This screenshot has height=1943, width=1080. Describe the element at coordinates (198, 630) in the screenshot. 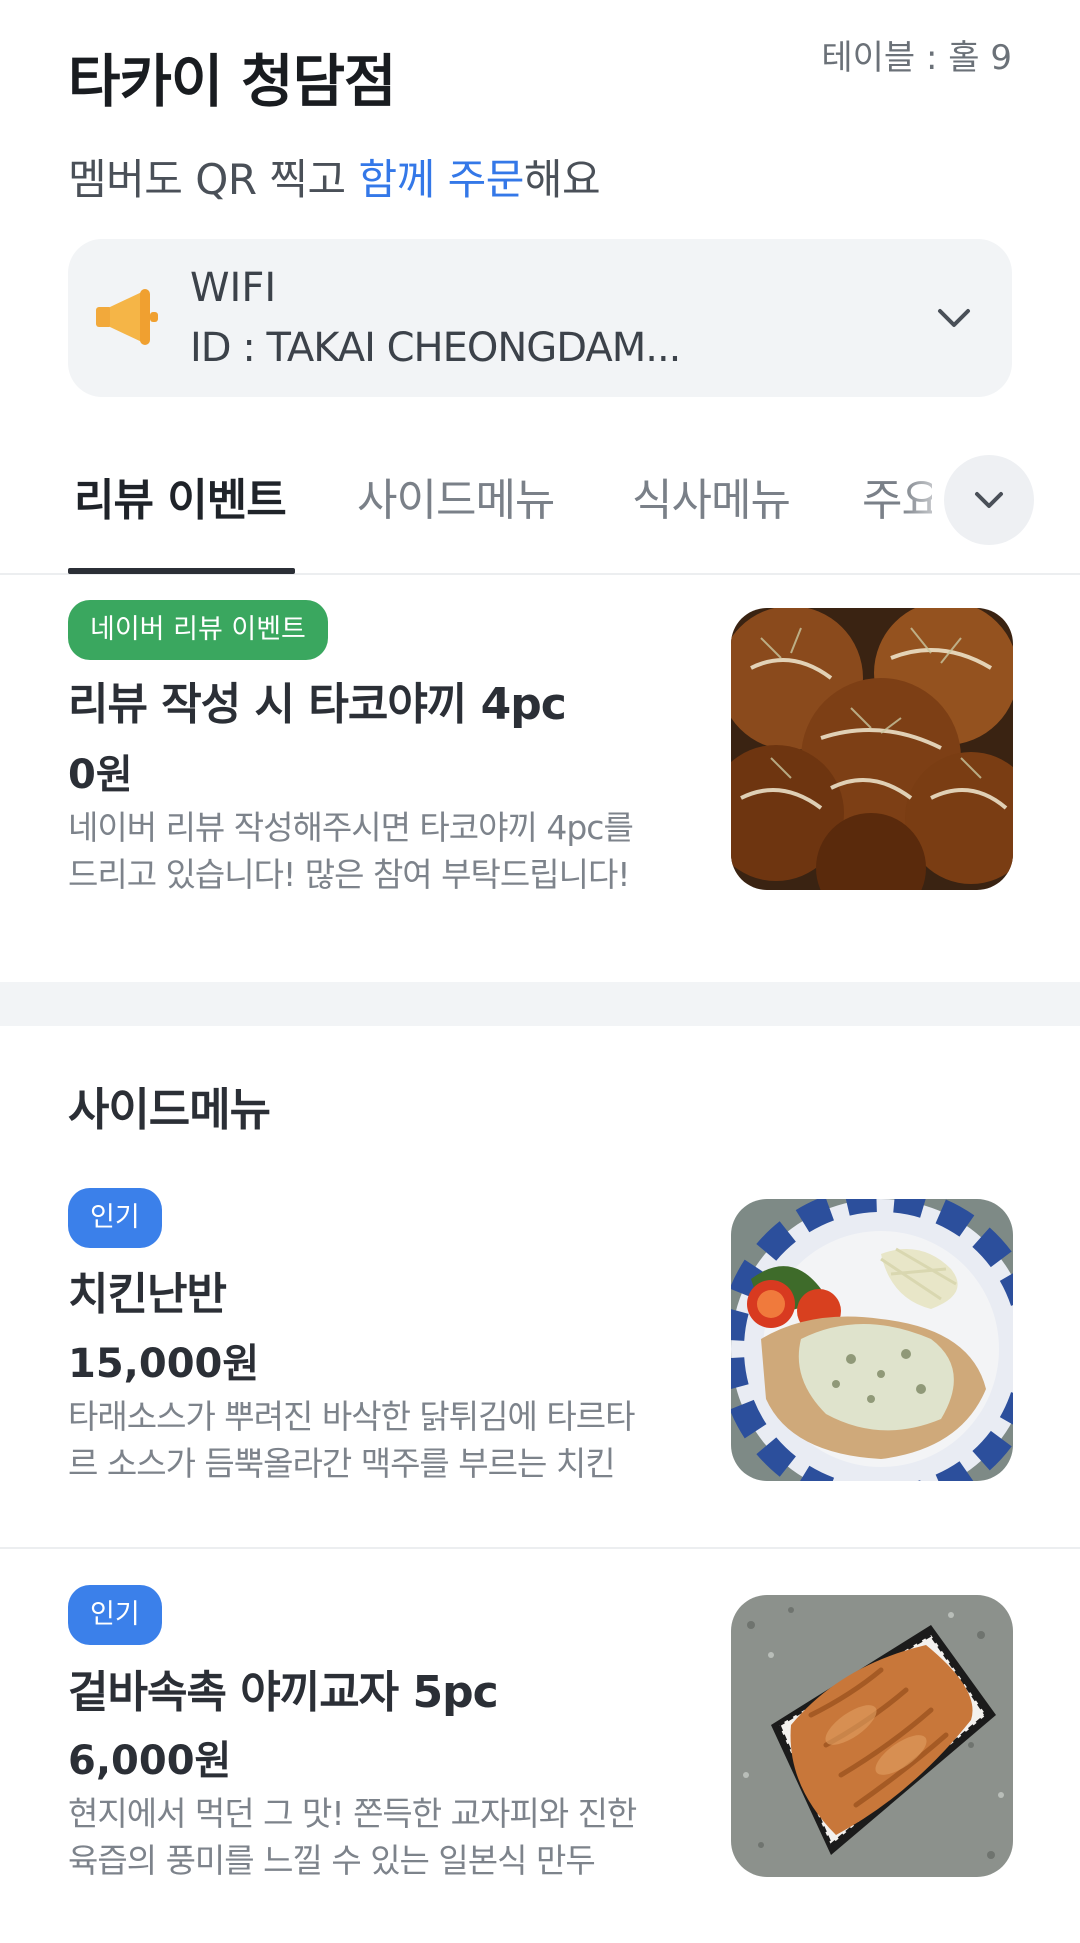

I see `badge-naver-review: 네이버 리뷰 이벤트` at that location.